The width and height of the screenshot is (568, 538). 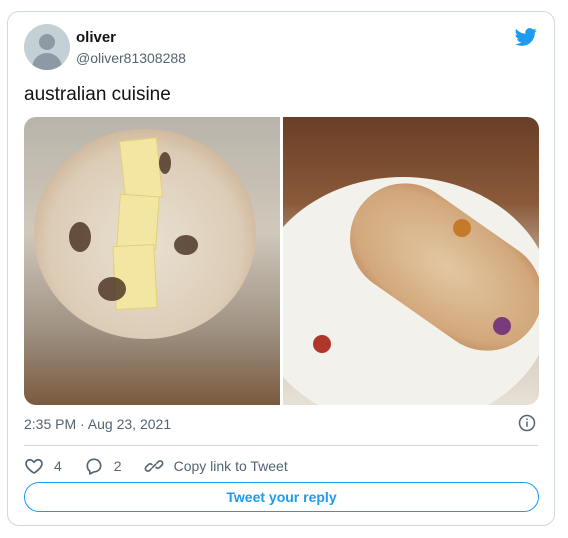 I want to click on divider, so click(x=281, y=445).